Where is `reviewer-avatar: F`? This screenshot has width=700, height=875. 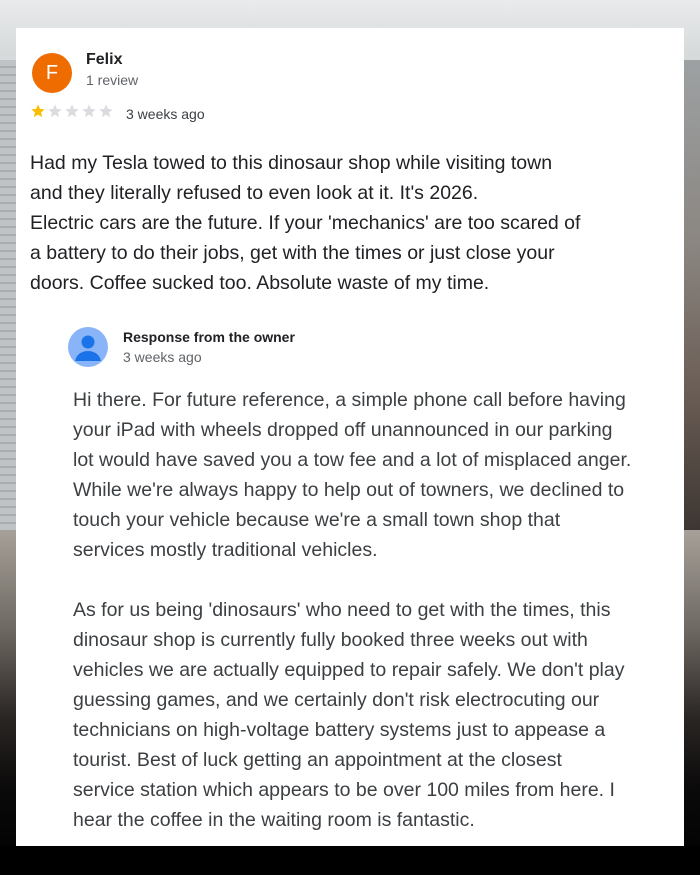
reviewer-avatar: F is located at coordinates (52, 73).